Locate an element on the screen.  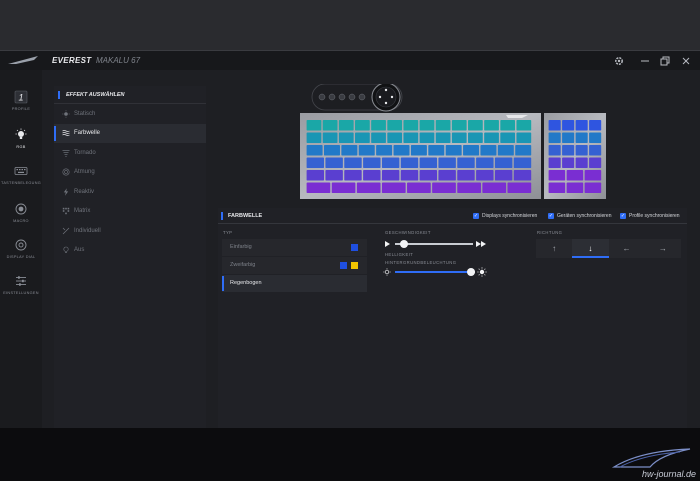
backlight-slider-knob is located at coordinates (471, 271).